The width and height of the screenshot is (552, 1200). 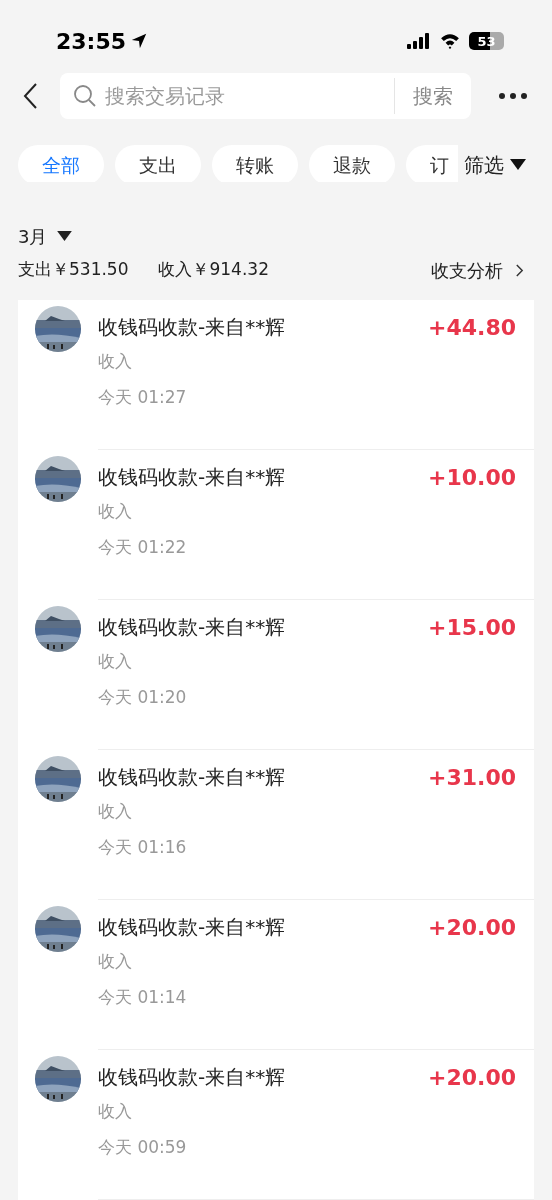 What do you see at coordinates (61, 163) in the screenshot?
I see `filter-tab: 全部` at bounding box center [61, 163].